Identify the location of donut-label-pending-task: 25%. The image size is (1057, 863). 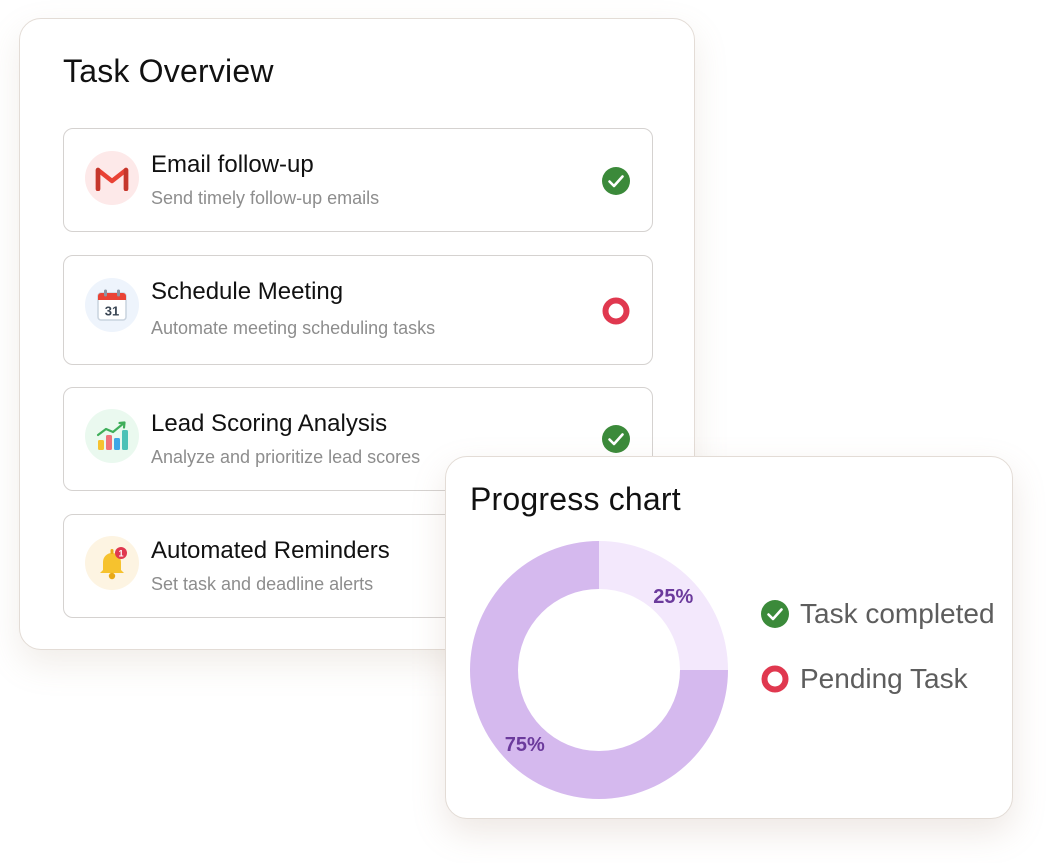
(673, 597).